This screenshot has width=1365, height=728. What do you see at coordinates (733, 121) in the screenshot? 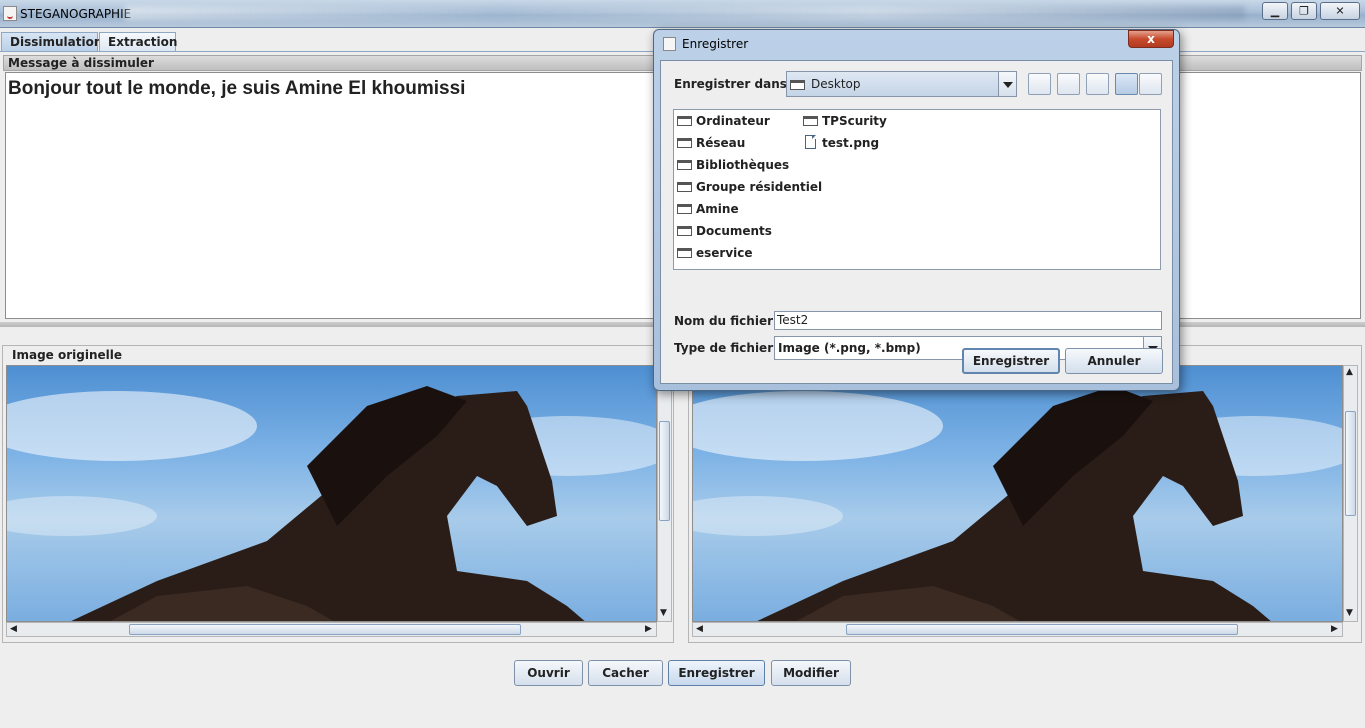
I see `file-name: Ordinateur` at bounding box center [733, 121].